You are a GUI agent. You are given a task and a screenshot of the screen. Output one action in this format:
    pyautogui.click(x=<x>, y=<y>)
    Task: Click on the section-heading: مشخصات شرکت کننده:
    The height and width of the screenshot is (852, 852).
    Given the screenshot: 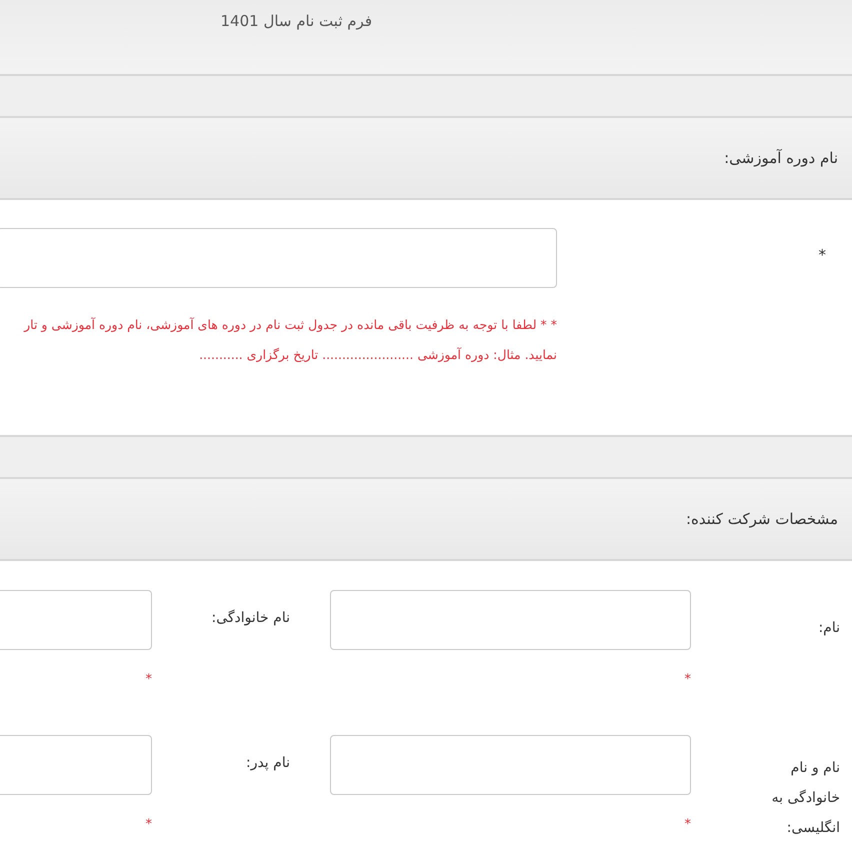 What is the action you would take?
    pyautogui.click(x=762, y=519)
    